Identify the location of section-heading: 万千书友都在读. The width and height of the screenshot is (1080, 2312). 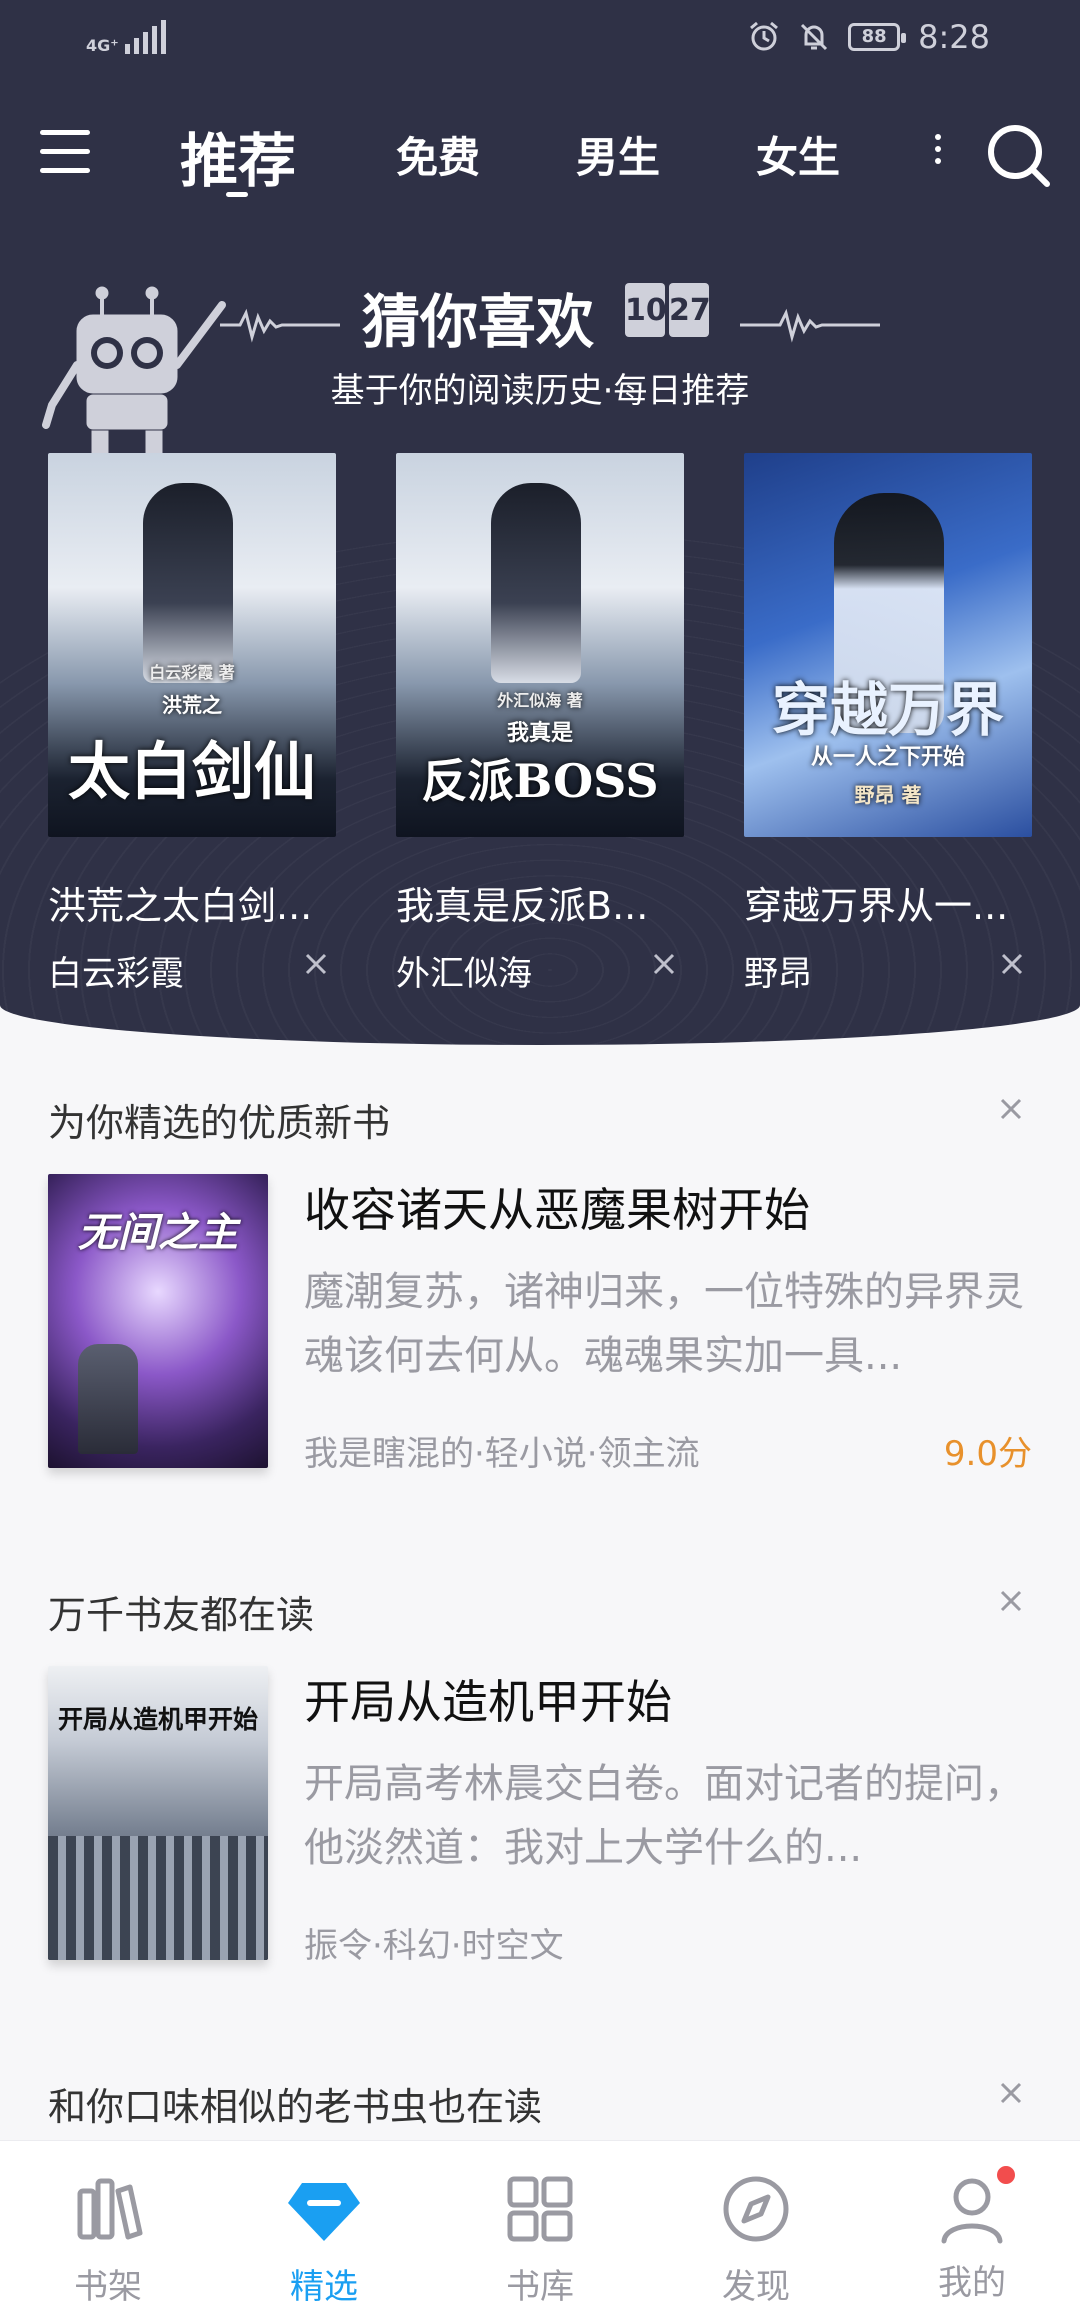
(181, 1615).